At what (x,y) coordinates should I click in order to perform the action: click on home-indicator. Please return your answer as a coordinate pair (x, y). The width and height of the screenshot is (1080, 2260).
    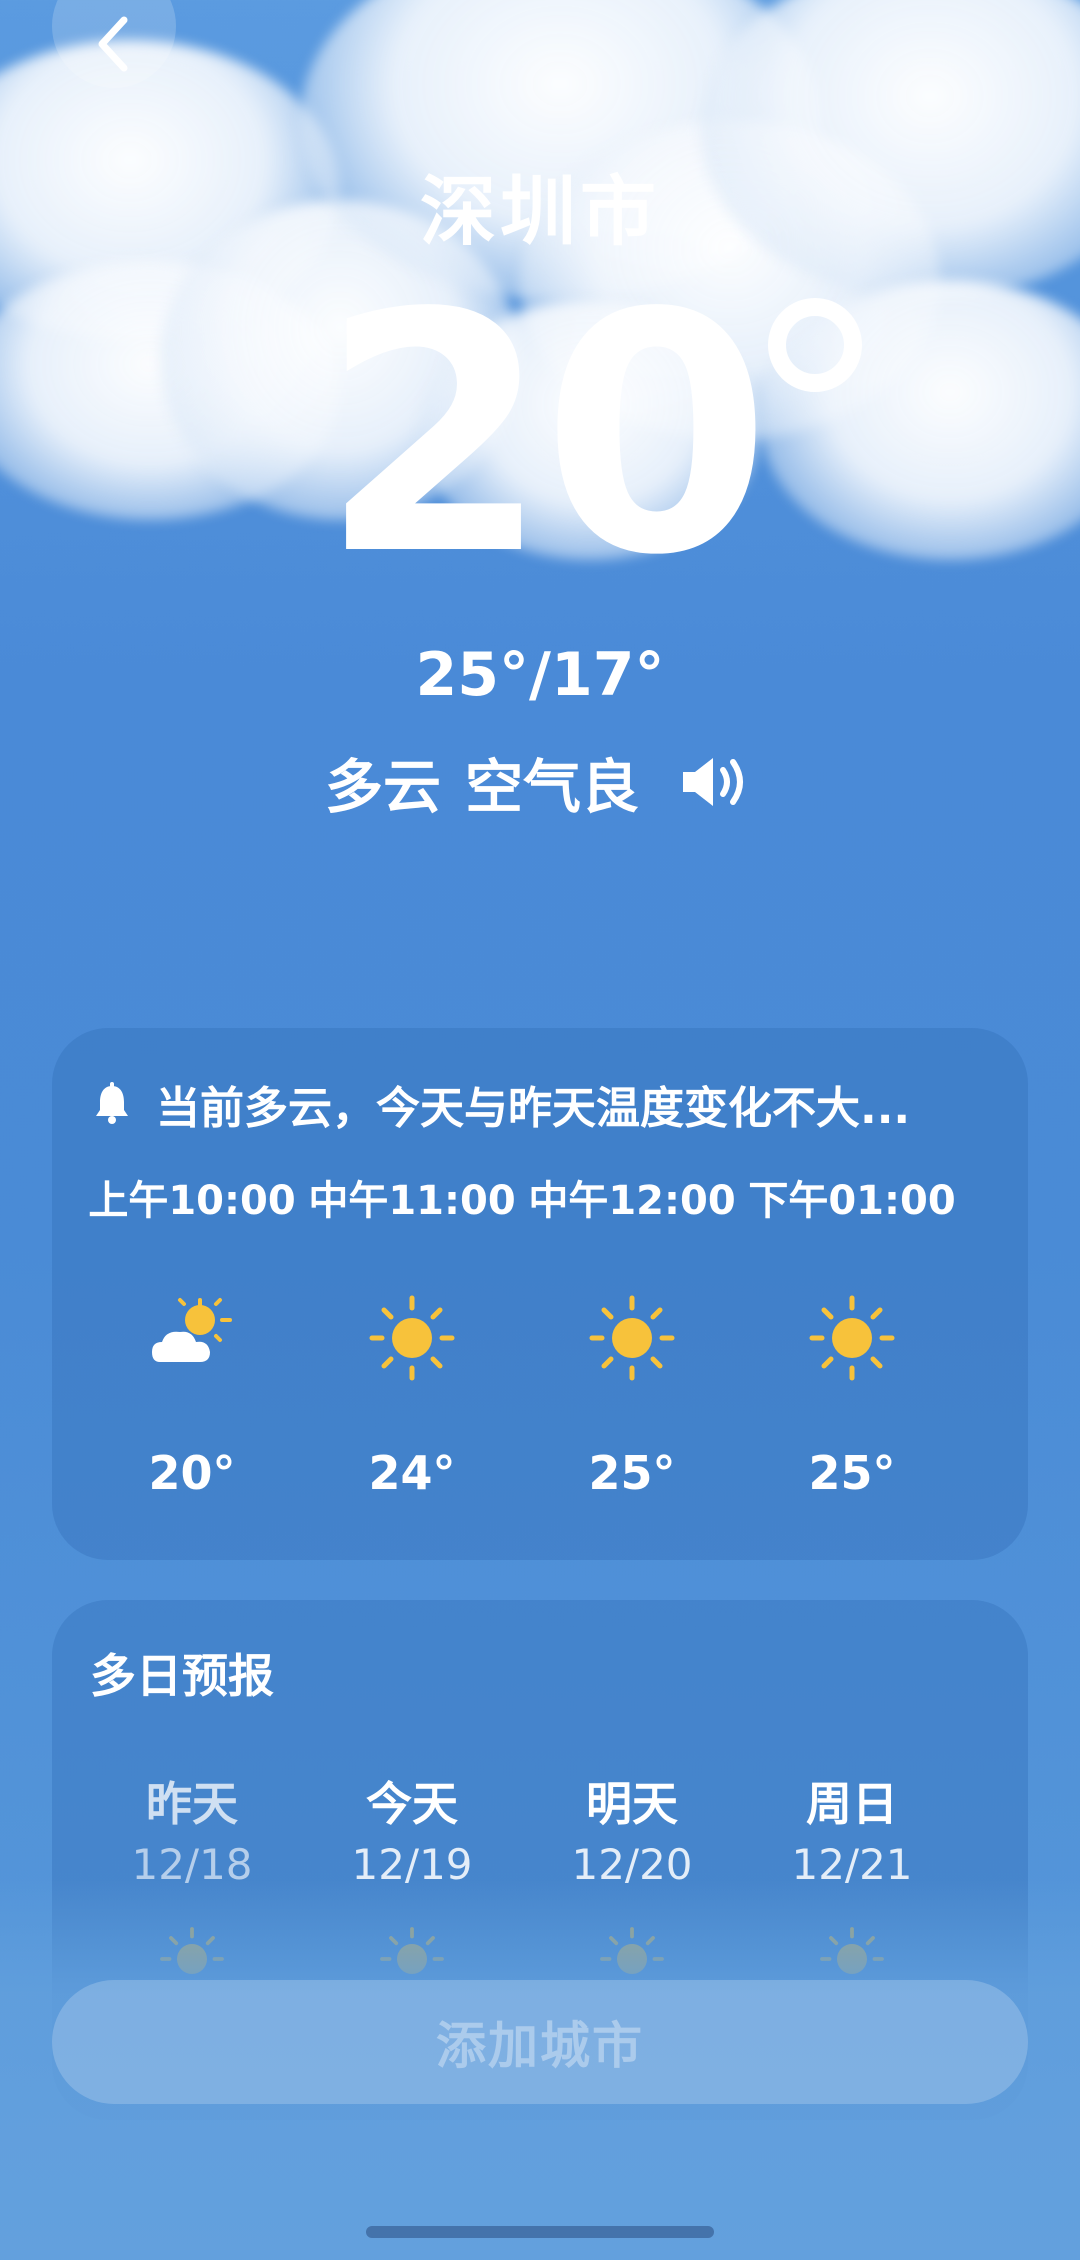
    Looking at the image, I should click on (540, 2232).